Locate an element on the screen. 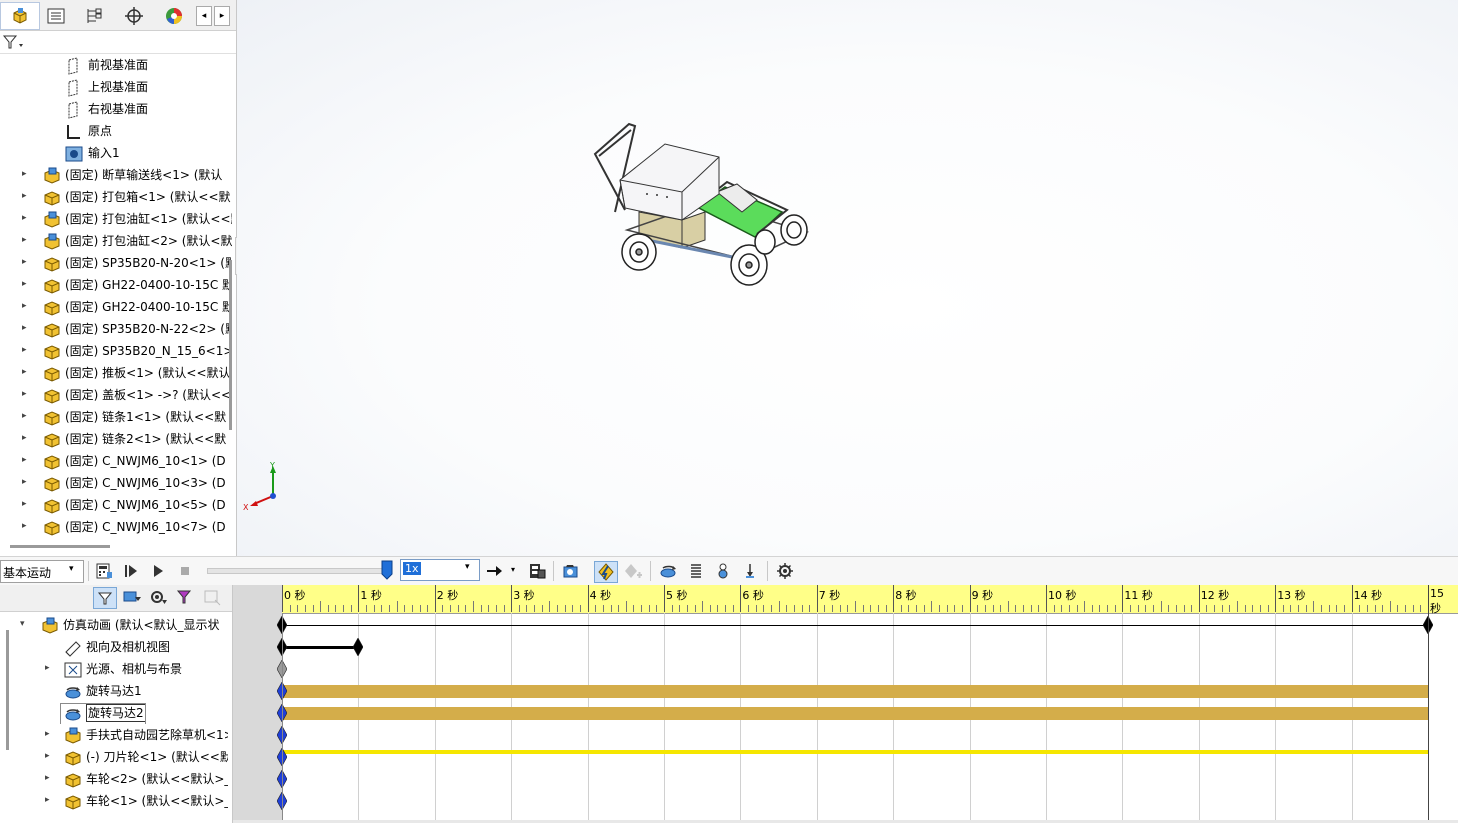  gravity-button is located at coordinates (750, 571).